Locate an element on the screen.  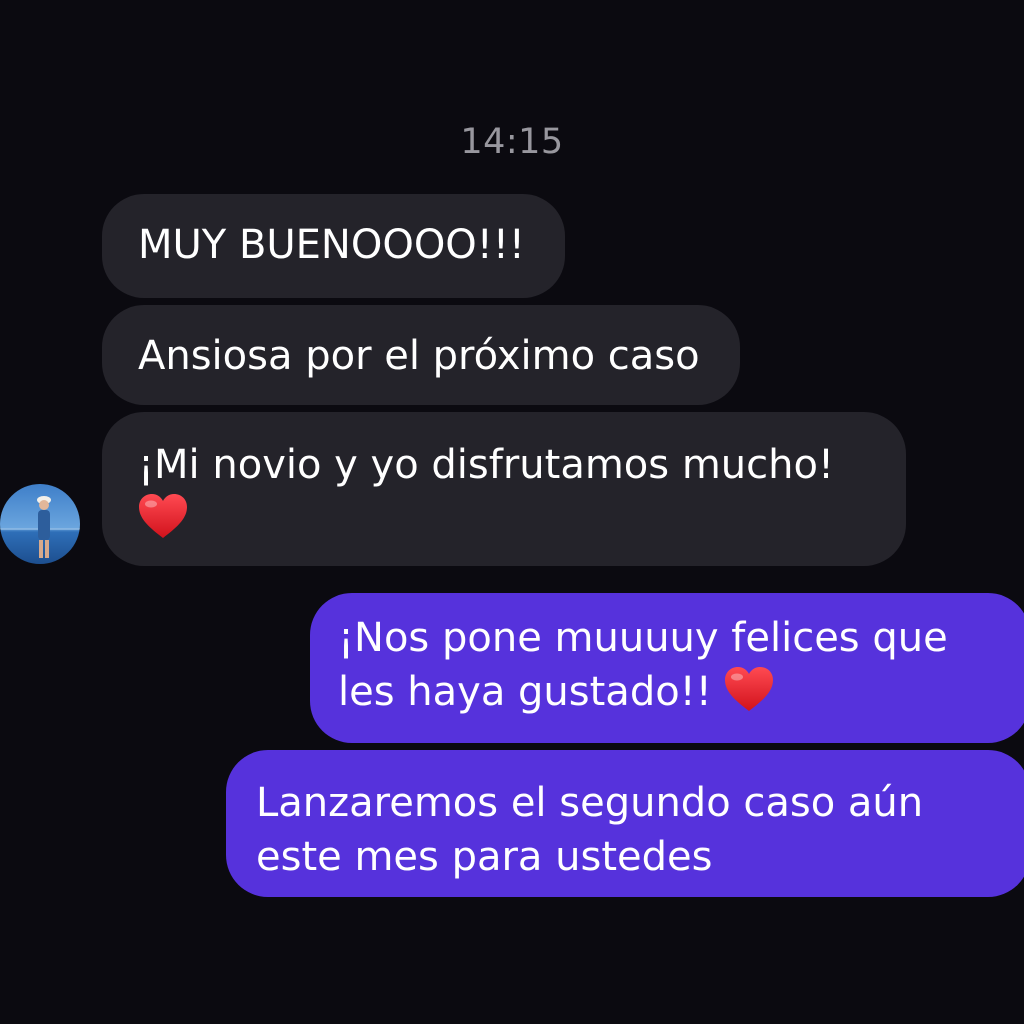
incoming-message-bubble: MUY BUENOOOO!!! is located at coordinates (333, 246).